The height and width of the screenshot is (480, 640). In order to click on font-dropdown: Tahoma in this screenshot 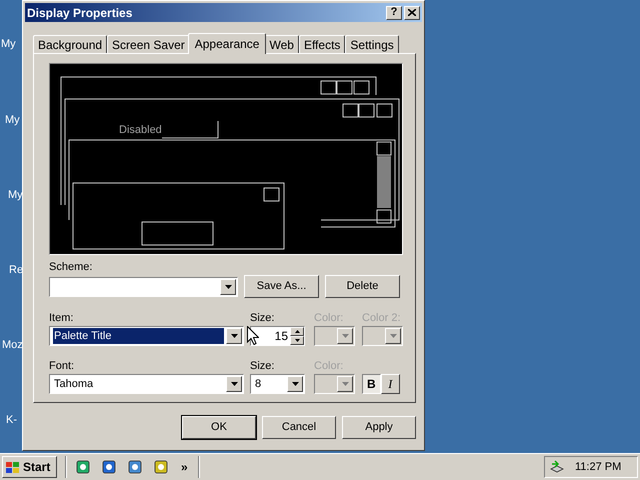, I will do `click(146, 384)`.